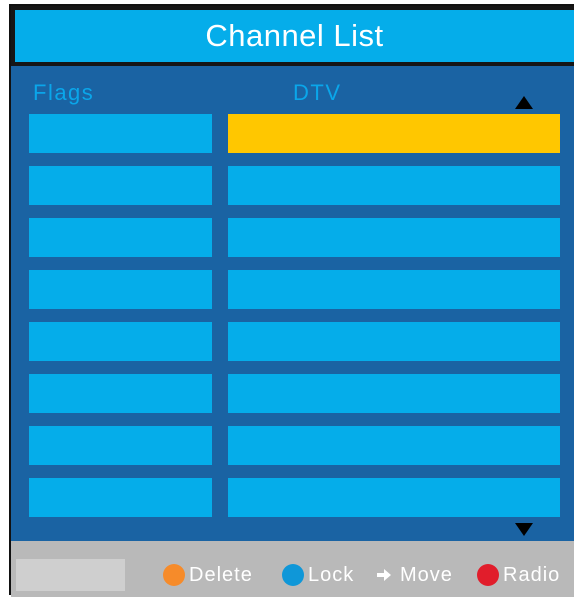 This screenshot has width=574, height=597. Describe the element at coordinates (221, 574) in the screenshot. I see `delete-label: Delete` at that location.